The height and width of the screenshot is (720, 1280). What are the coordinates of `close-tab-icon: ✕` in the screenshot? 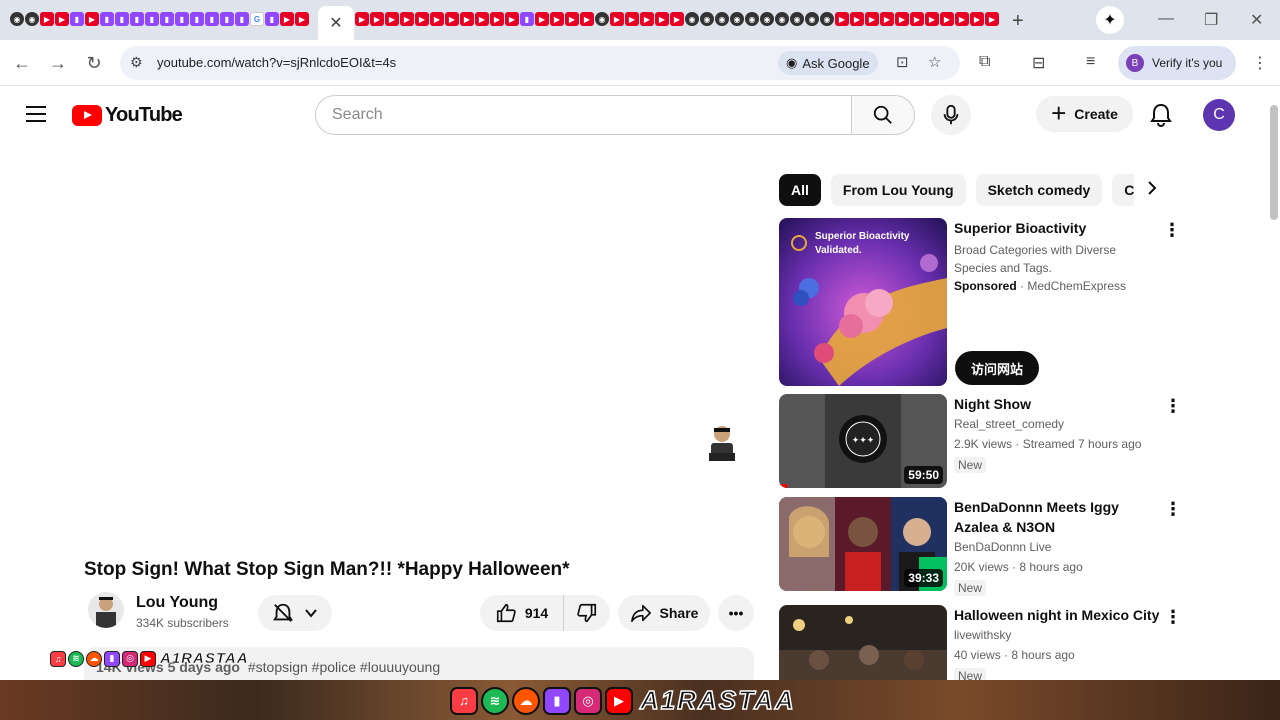 It's located at (335, 23).